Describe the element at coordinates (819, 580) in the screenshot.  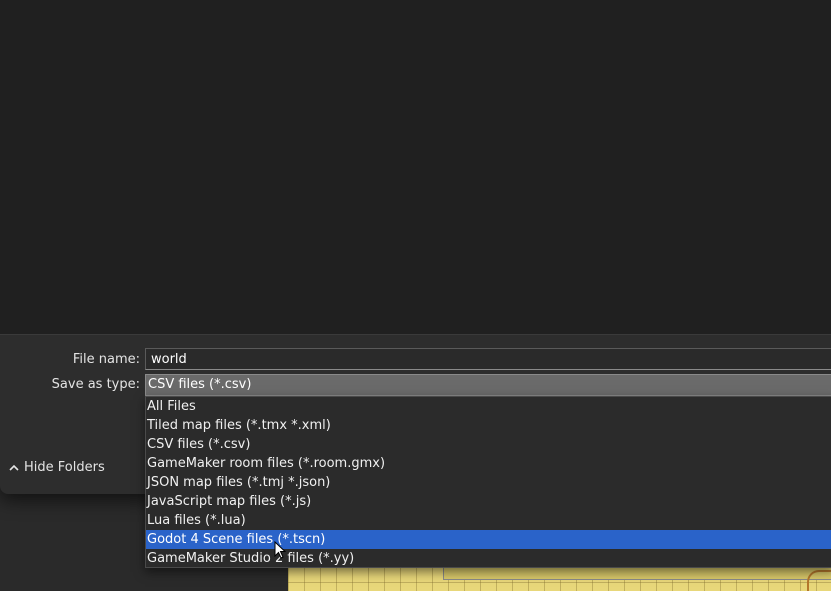
I see `map-object` at that location.